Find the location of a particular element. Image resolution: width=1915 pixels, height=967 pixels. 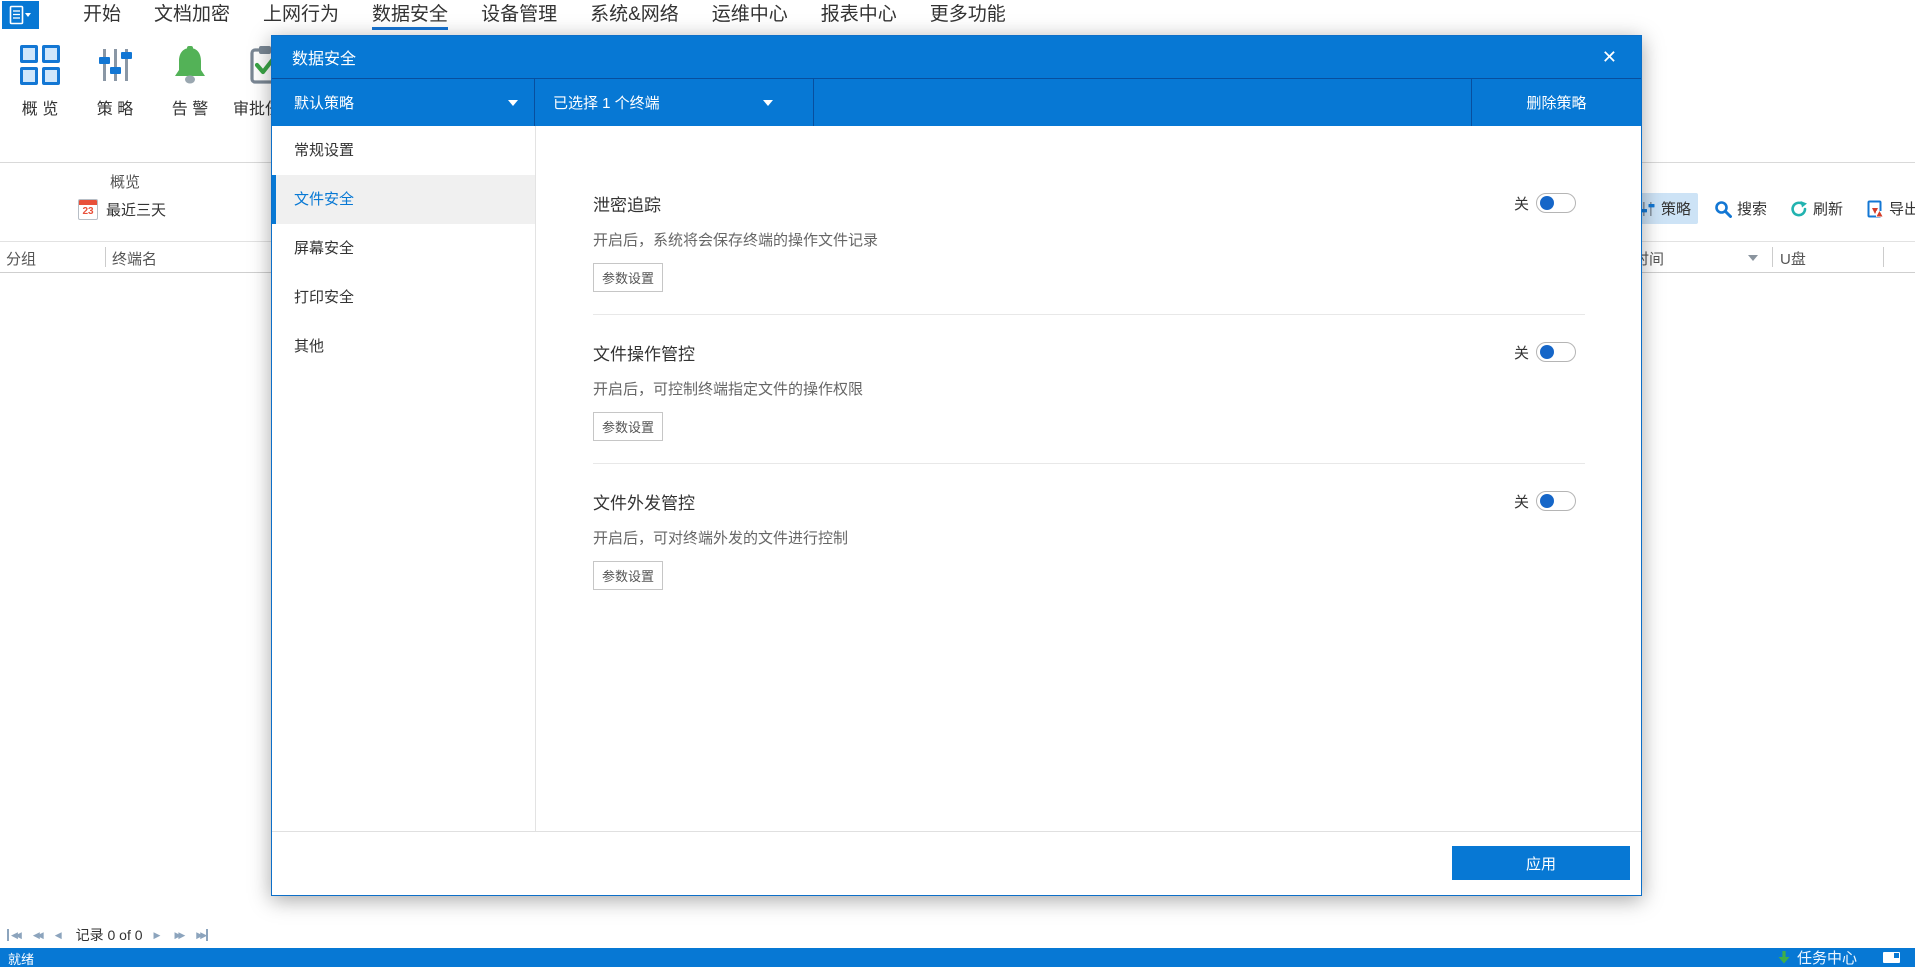

record-count-label: 记录 0 of 0 is located at coordinates (109, 935).